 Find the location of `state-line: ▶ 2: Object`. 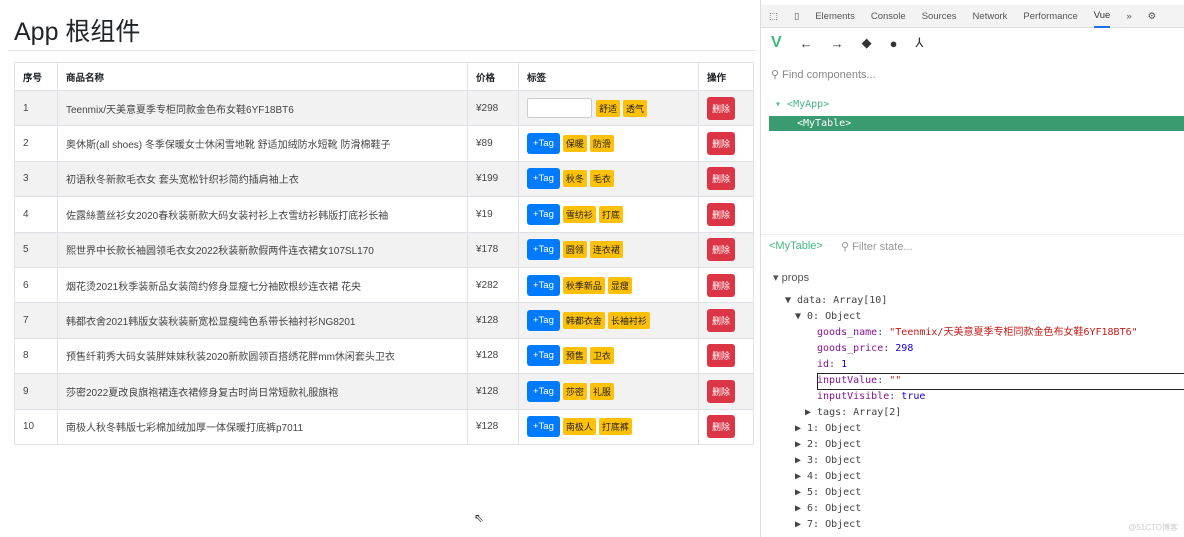

state-line: ▶ 2: Object is located at coordinates (828, 445).